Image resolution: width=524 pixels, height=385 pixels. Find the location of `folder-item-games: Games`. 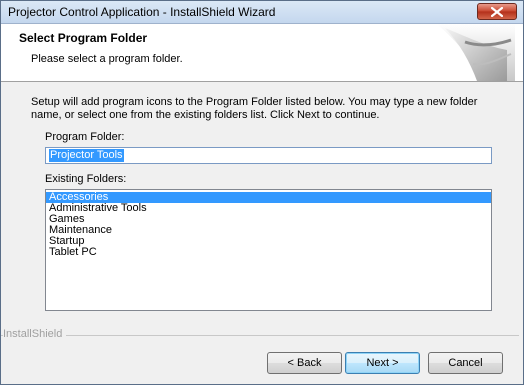

folder-item-games: Games is located at coordinates (268, 219).